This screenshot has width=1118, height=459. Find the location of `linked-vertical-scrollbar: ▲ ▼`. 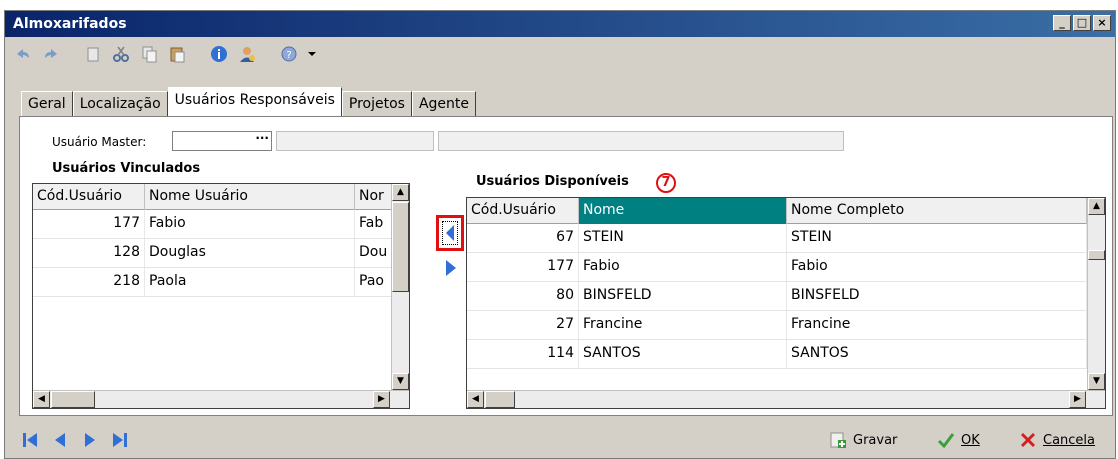

linked-vertical-scrollbar: ▲ ▼ is located at coordinates (400, 287).